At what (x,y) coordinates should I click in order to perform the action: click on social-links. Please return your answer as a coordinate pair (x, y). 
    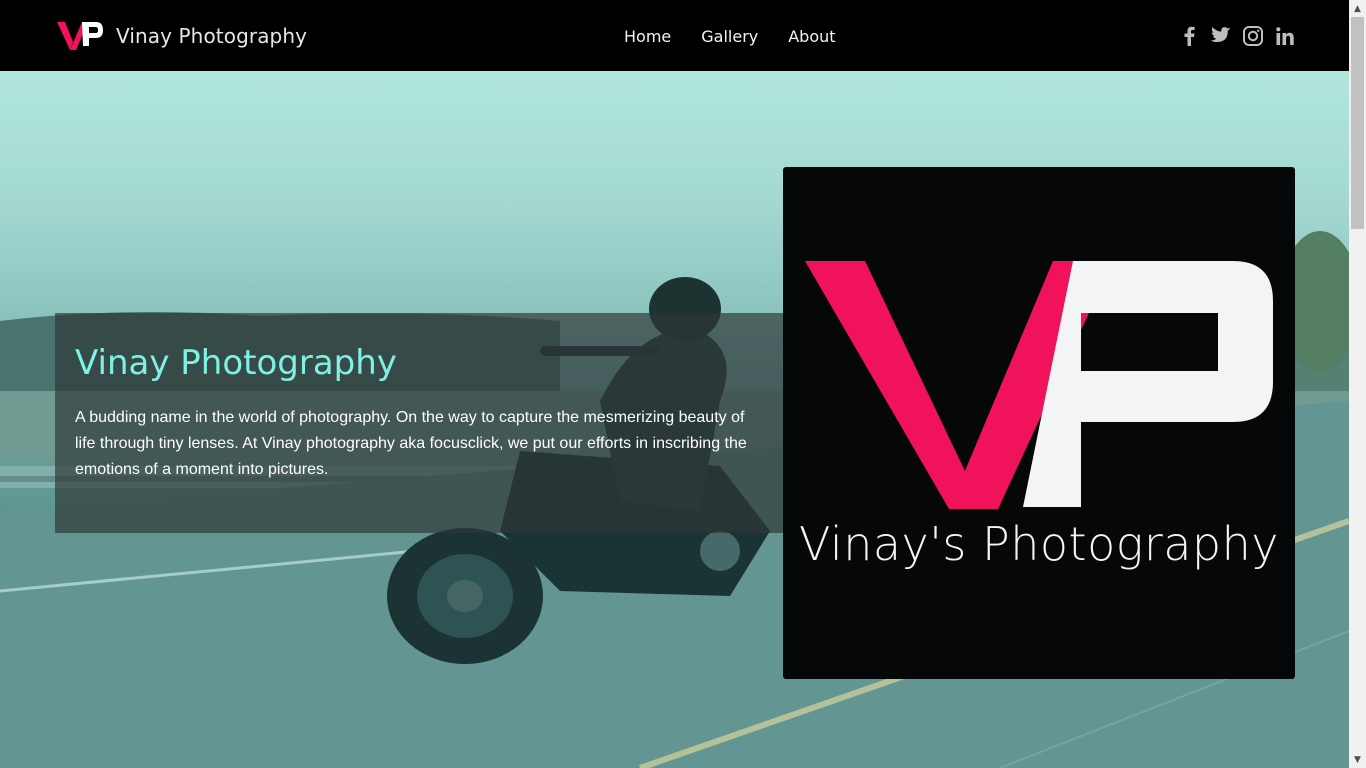
    Looking at the image, I should click on (1237, 36).